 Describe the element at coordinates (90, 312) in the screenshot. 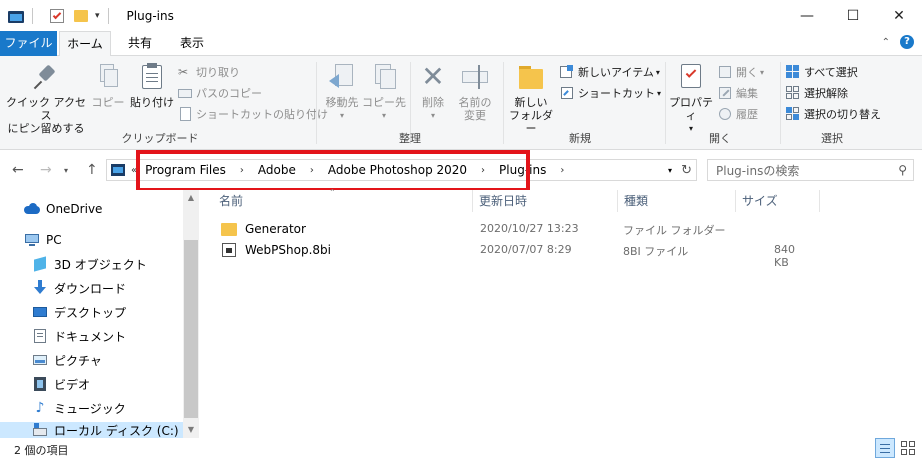

I see `nav-item-label: デスクトップ` at that location.